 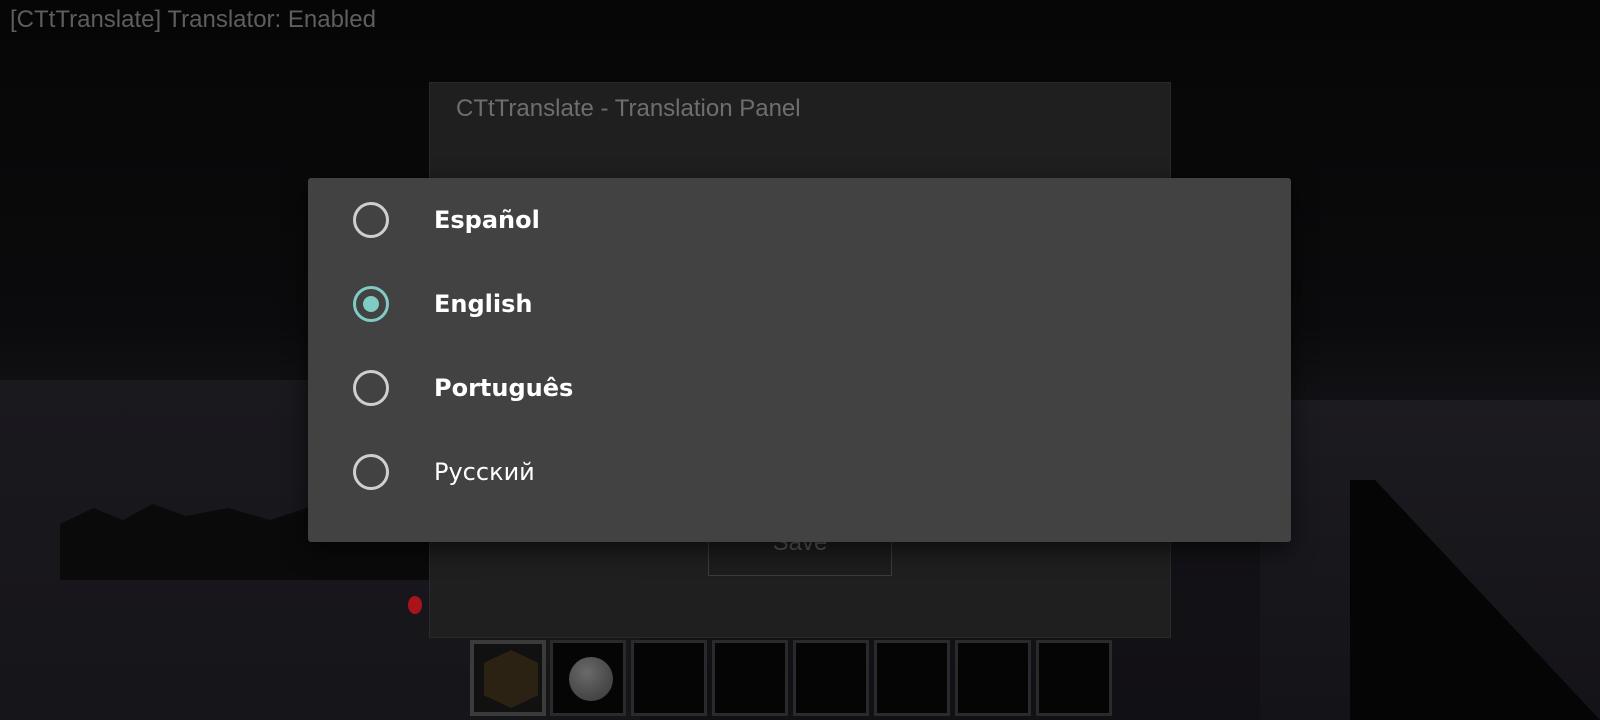 I want to click on language-option-label: Русский, so click(x=484, y=472).